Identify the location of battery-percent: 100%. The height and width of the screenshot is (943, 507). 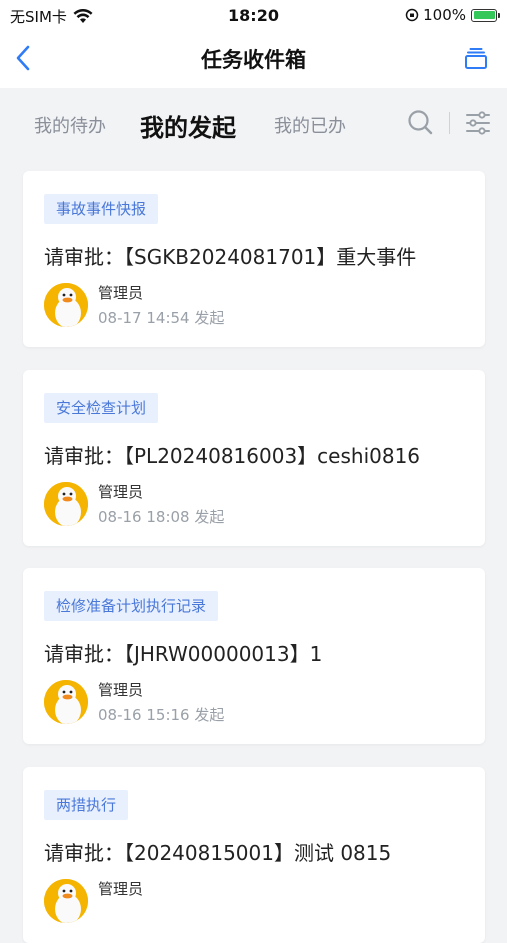
(444, 15).